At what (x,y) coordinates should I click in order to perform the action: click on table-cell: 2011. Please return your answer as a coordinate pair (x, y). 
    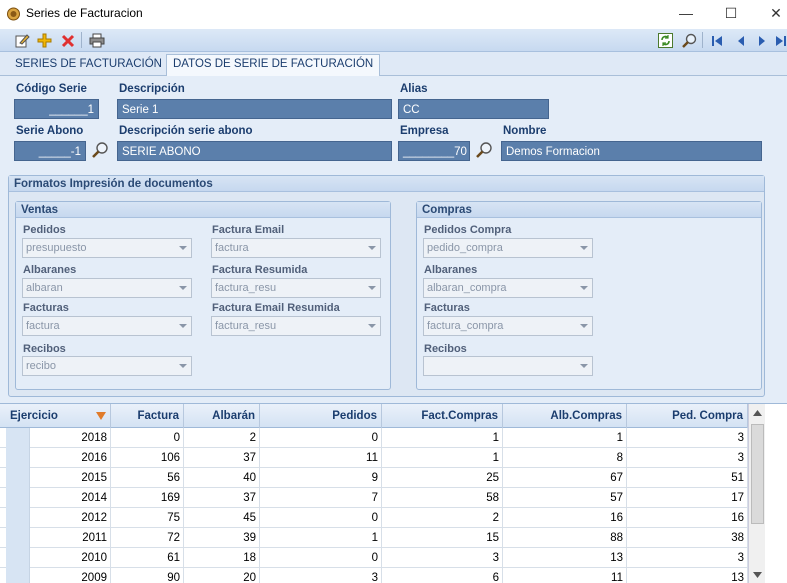
    Looking at the image, I should click on (71, 538).